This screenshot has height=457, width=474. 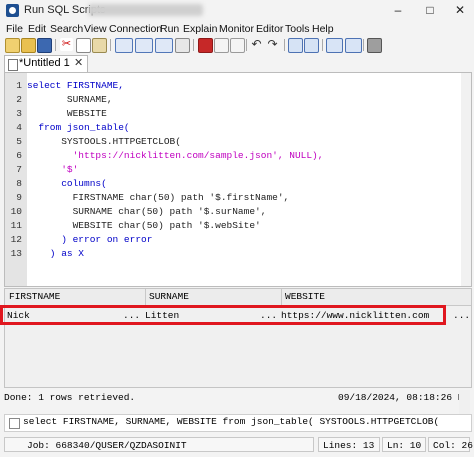 What do you see at coordinates (223, 315) in the screenshot?
I see `highlight-annotation` at bounding box center [223, 315].